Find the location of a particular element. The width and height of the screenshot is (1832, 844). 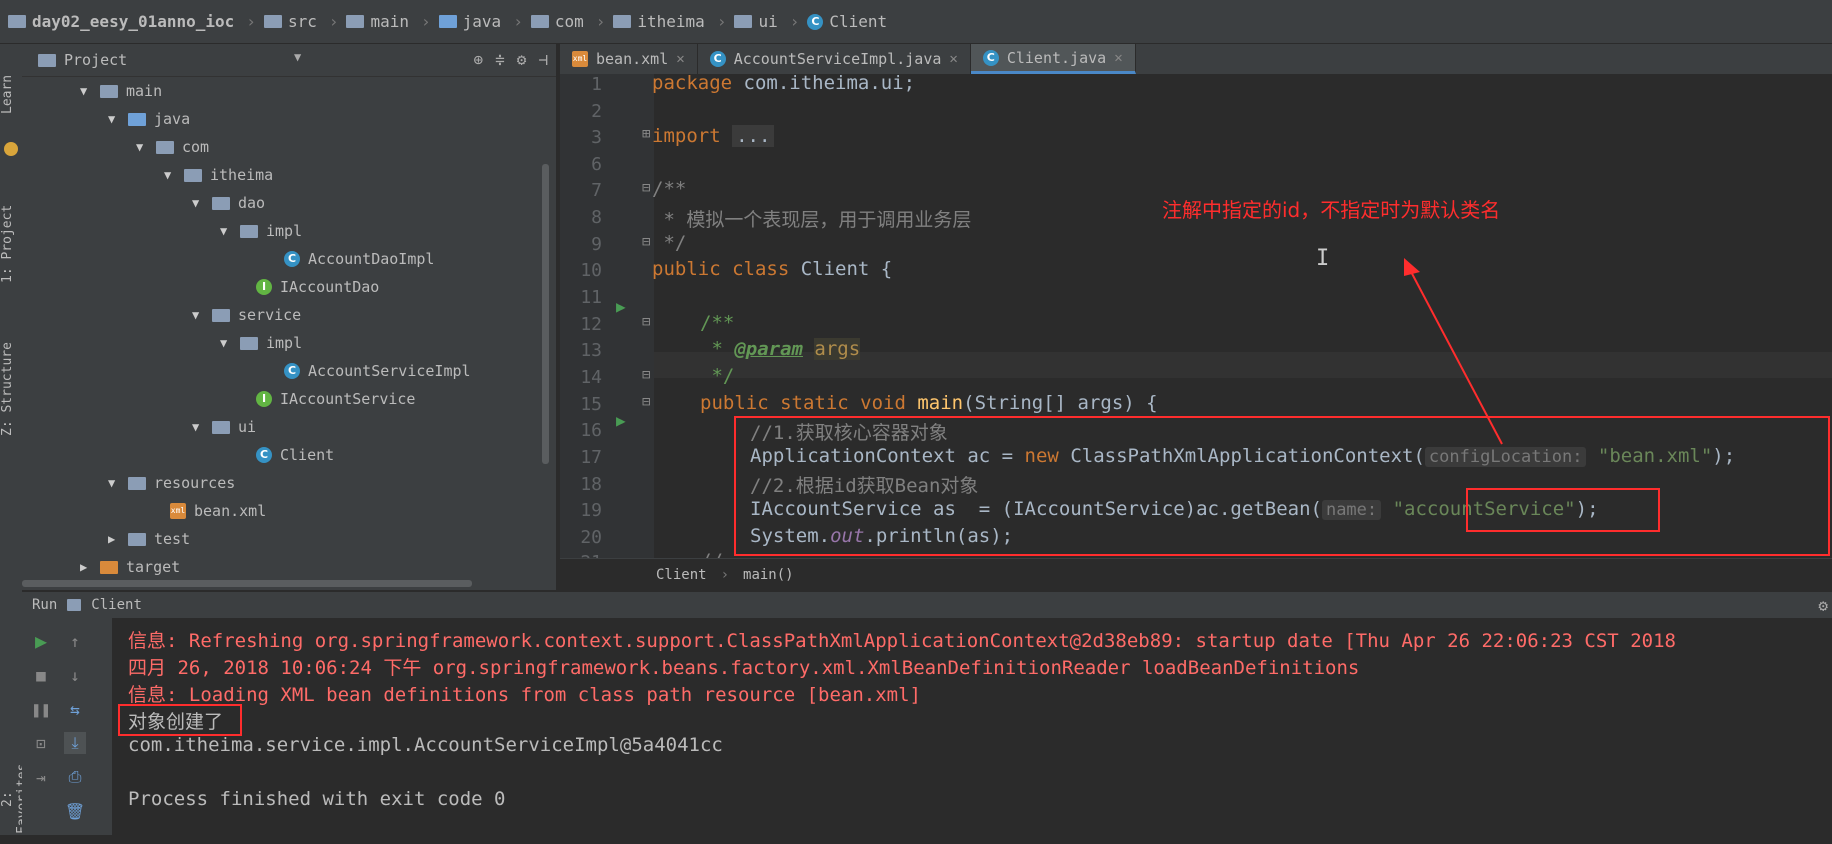

tree-item-bean-xml: xml bean.xml is located at coordinates (218, 511).